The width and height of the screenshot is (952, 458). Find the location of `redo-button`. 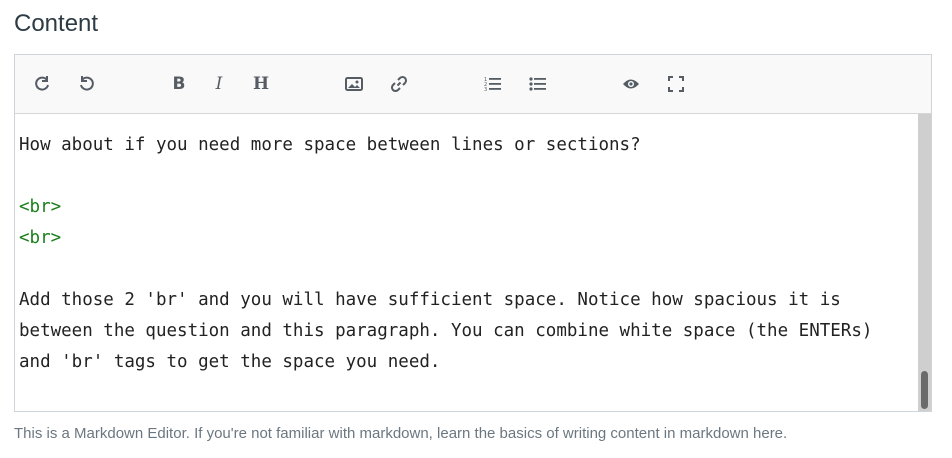

redo-button is located at coordinates (42, 84).